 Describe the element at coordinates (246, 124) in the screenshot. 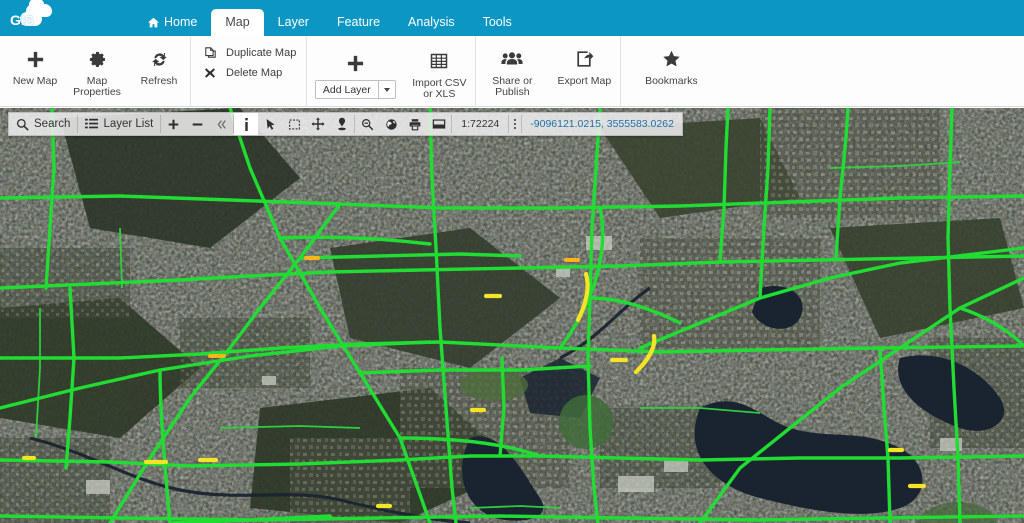

I see `identify-info-button` at that location.